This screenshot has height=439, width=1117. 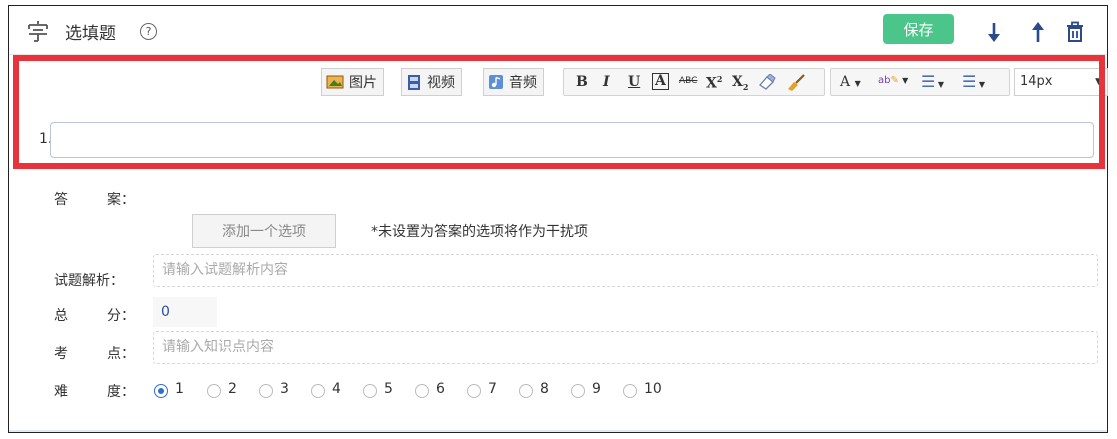 What do you see at coordinates (284, 389) in the screenshot?
I see `difficulty-label-3: 3` at bounding box center [284, 389].